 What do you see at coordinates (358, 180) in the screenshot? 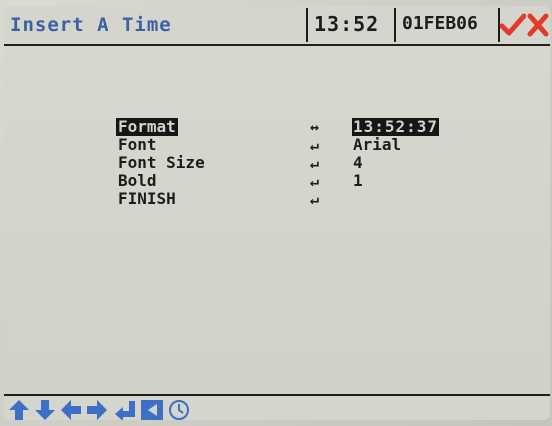
I see `menu-item-value: 1` at bounding box center [358, 180].